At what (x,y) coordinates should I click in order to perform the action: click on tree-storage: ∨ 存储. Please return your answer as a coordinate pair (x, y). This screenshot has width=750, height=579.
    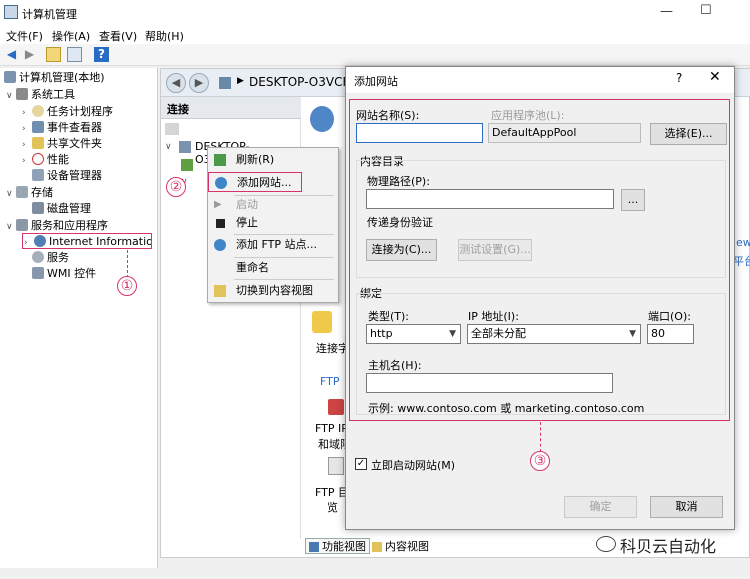
    Looking at the image, I should click on (29, 193).